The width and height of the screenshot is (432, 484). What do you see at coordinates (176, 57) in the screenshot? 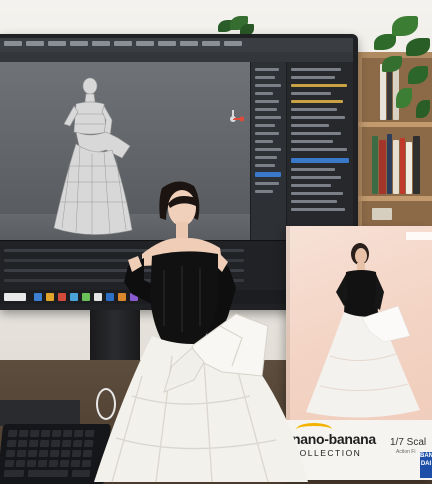
I see `app-toolbar` at bounding box center [176, 57].